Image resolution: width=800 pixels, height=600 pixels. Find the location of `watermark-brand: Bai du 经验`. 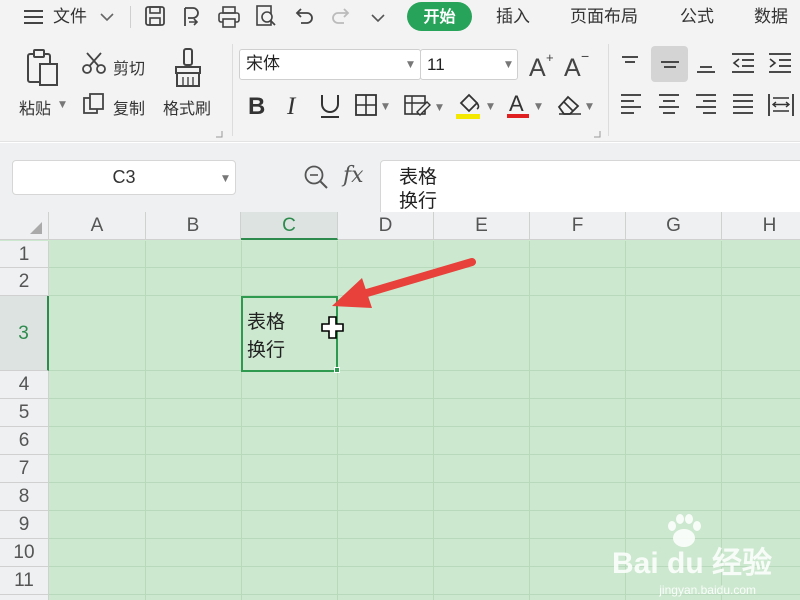

watermark-brand: Bai du 经验 is located at coordinates (691, 563).